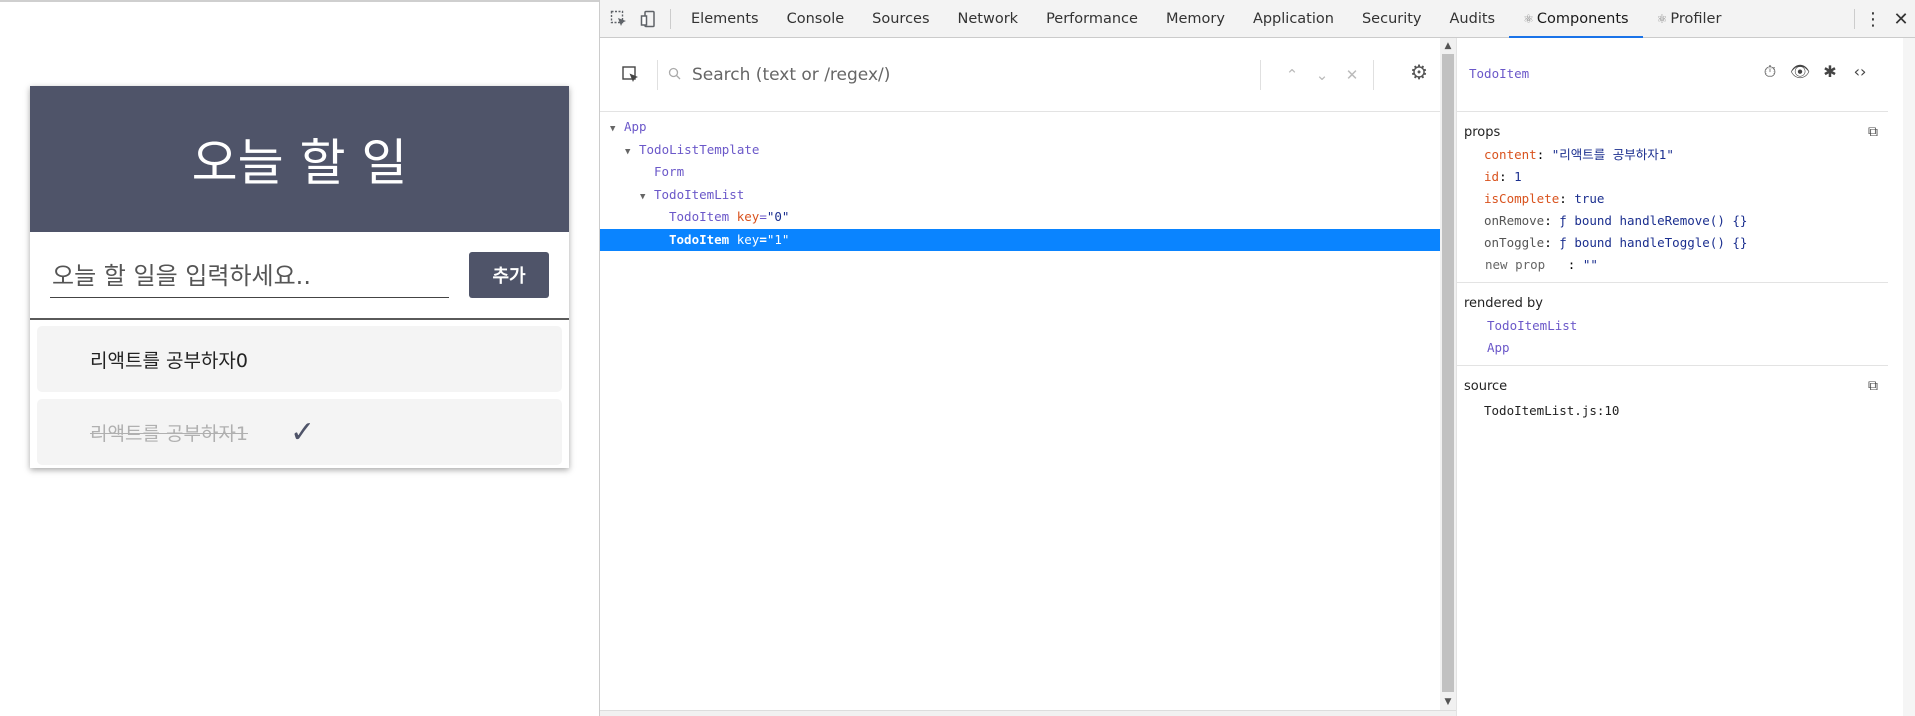 This screenshot has width=1915, height=716. I want to click on new-prop-key: new prop, so click(1515, 264).